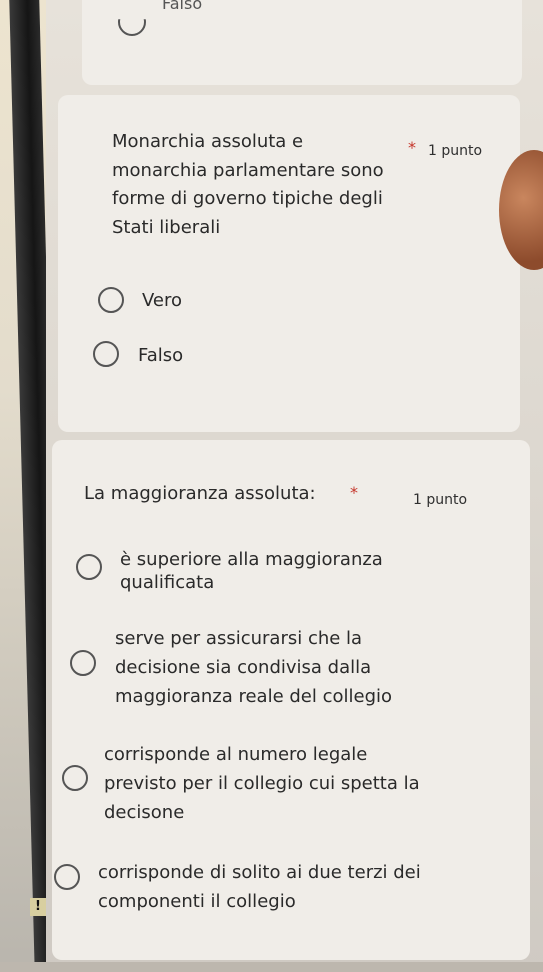 The image size is (543, 972). I want to click on alert-icon: !, so click(38, 907).